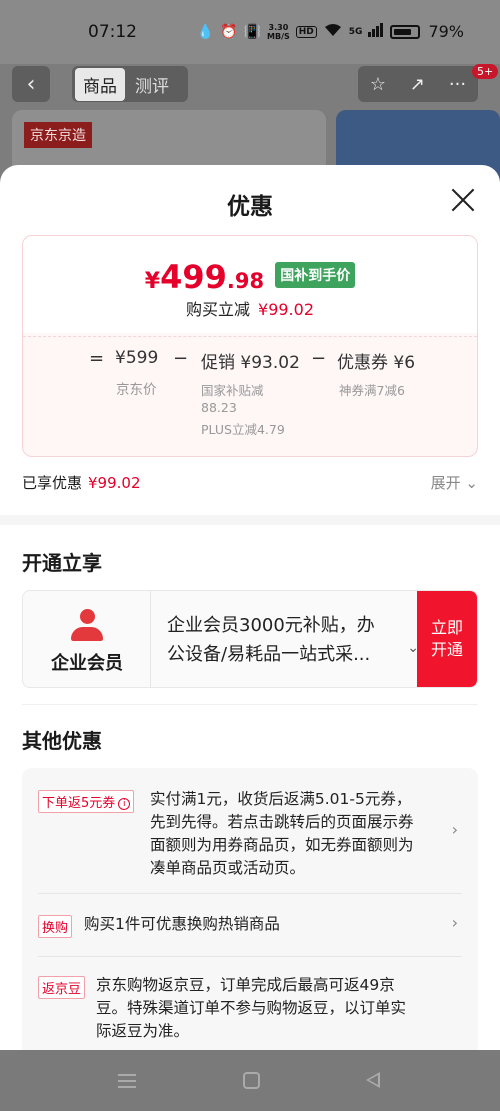 The height and width of the screenshot is (1111, 500). I want to click on promo-item: 换购 购买1件可优惠换购热销商品 ›, so click(250, 928).